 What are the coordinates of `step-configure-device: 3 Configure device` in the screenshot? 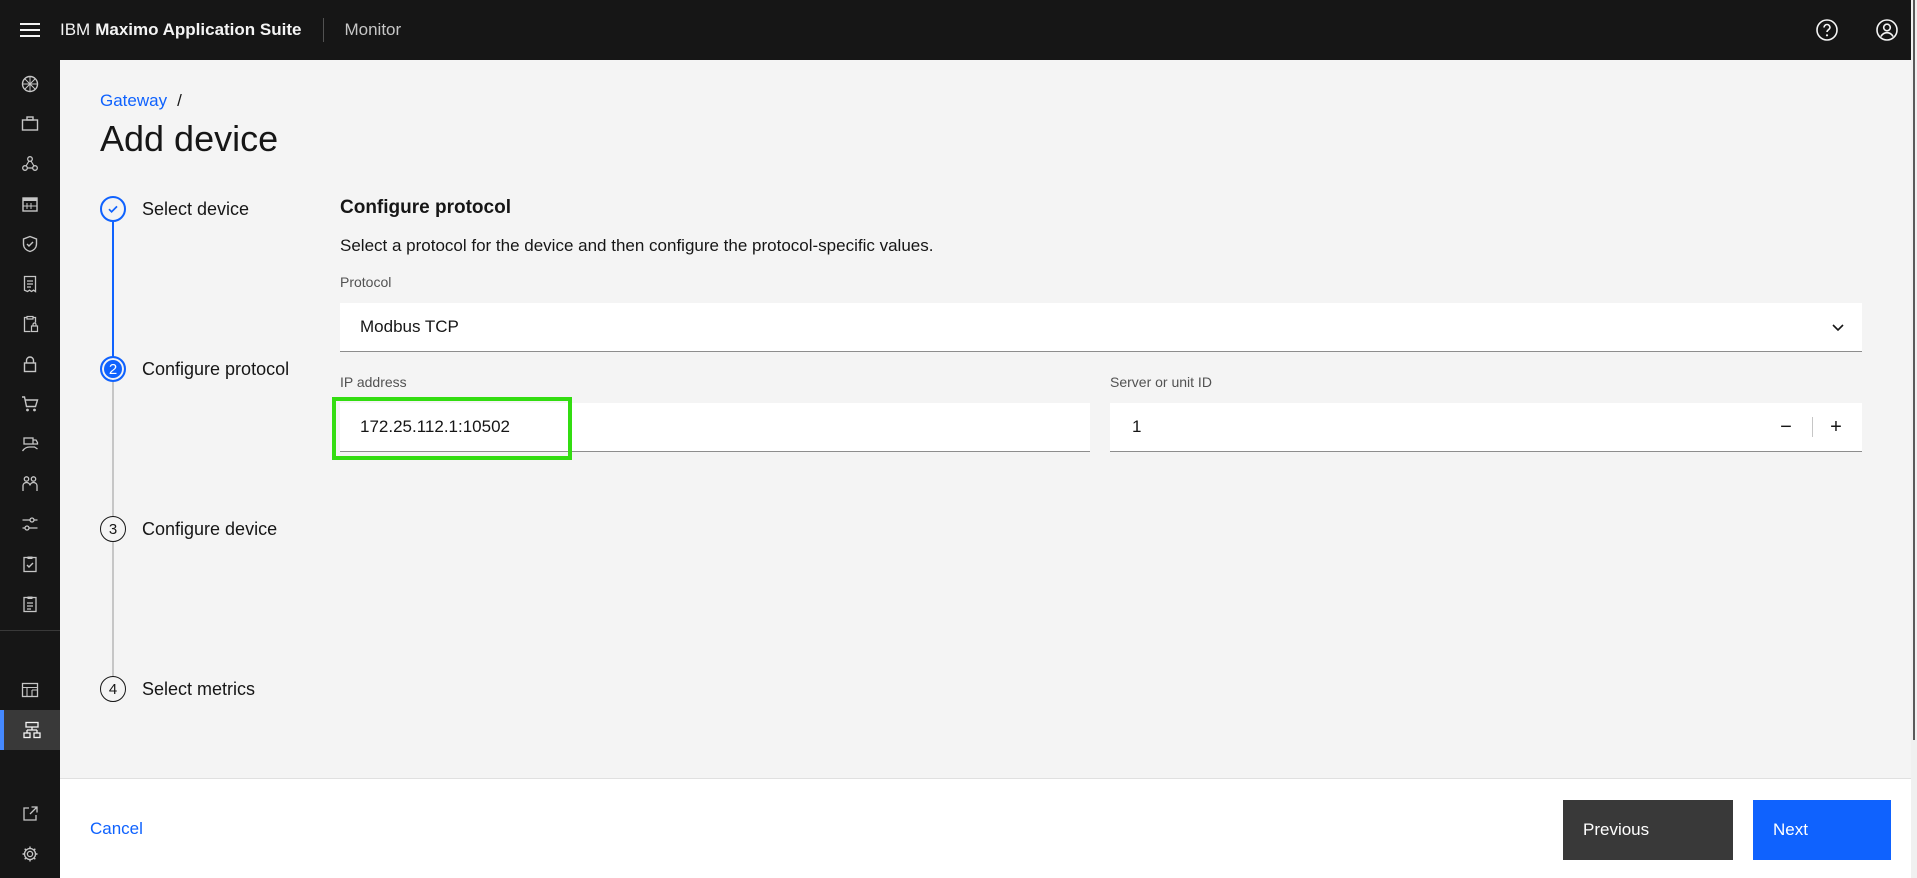 It's located at (188, 529).